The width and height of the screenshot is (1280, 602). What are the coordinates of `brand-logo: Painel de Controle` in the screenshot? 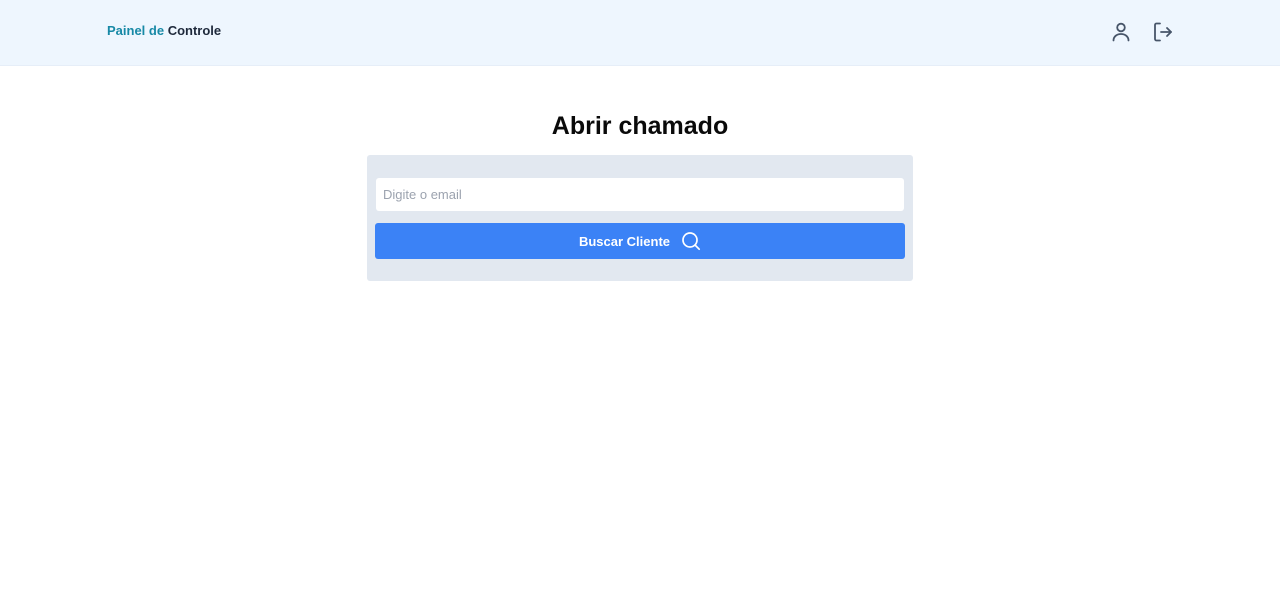 It's located at (164, 31).